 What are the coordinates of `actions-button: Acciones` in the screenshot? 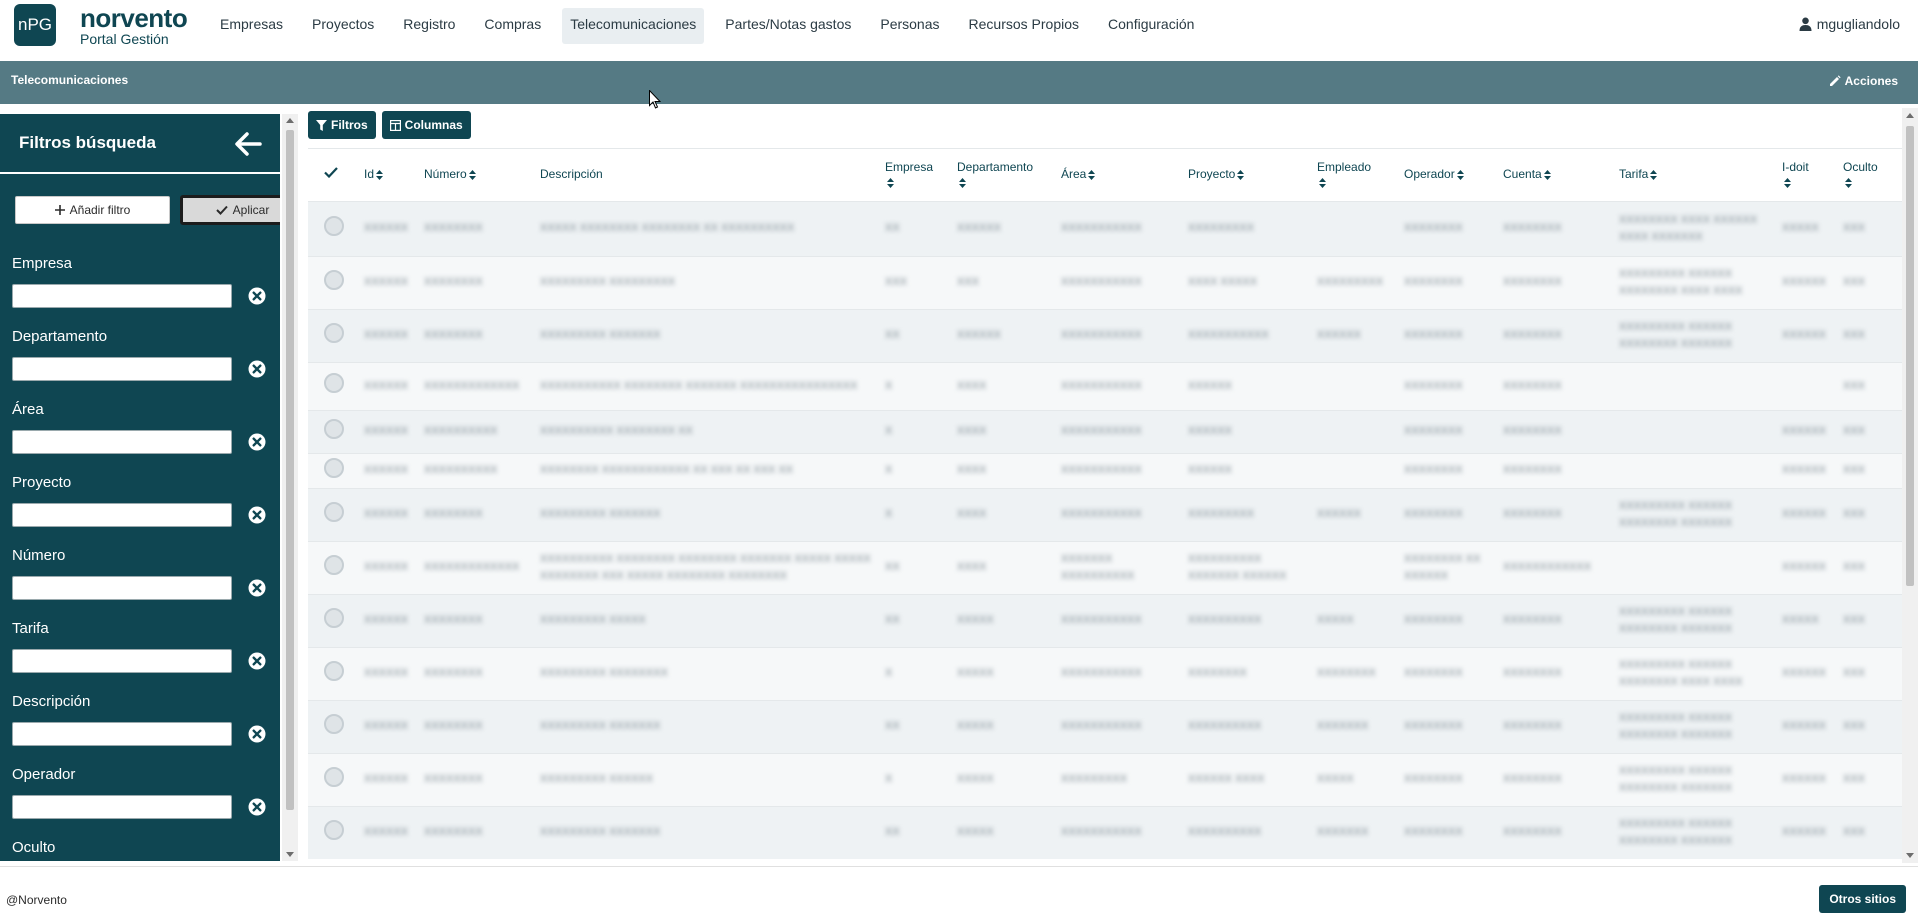 It's located at (1863, 81).